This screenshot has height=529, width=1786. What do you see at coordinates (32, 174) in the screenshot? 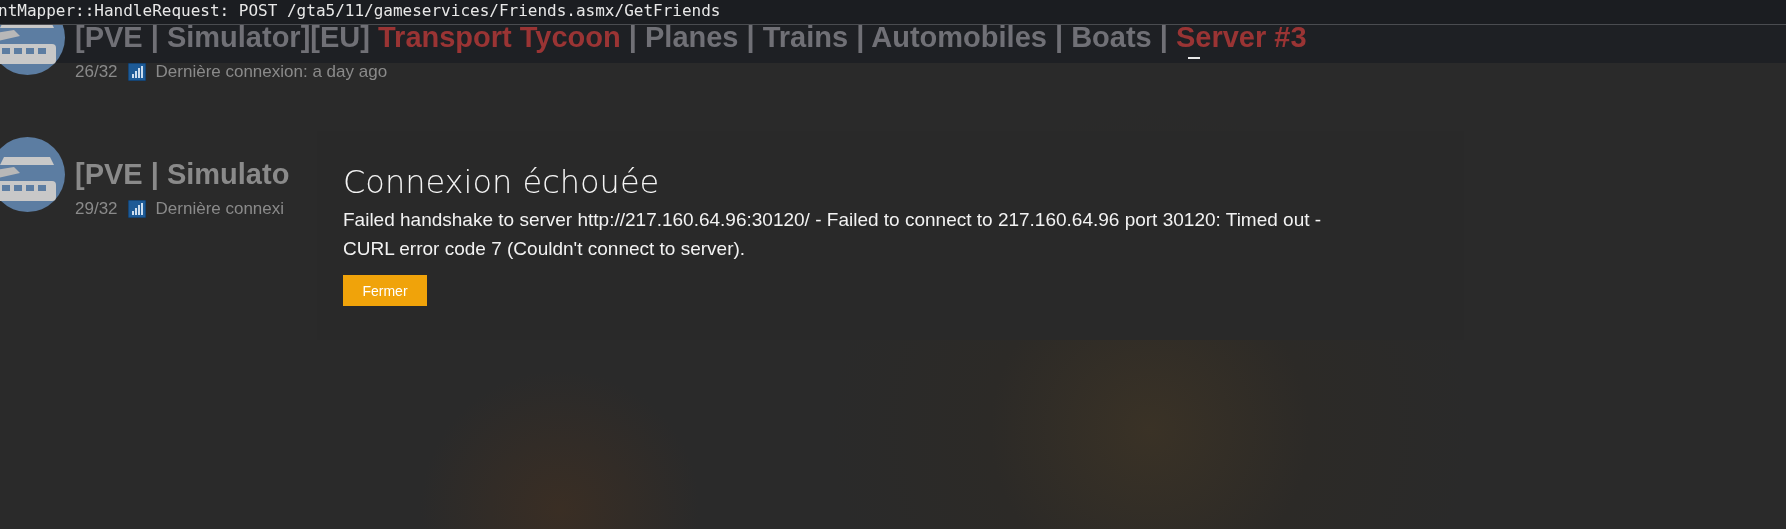
I see `server-avatar-icon` at bounding box center [32, 174].